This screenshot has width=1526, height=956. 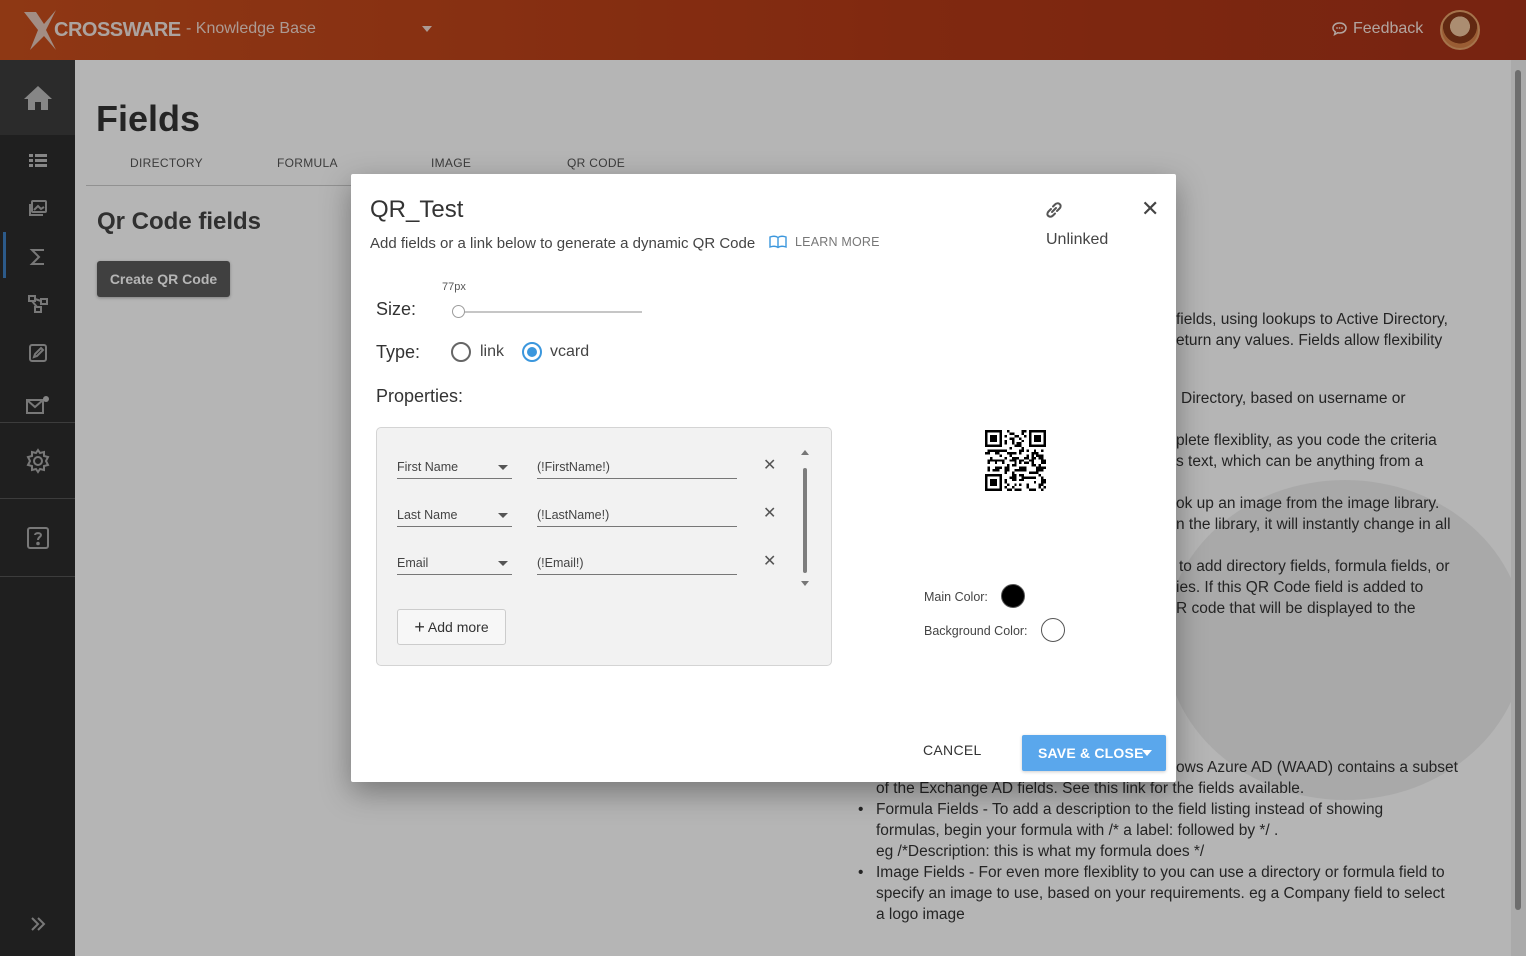 What do you see at coordinates (1054, 212) in the screenshot?
I see `link-icon` at bounding box center [1054, 212].